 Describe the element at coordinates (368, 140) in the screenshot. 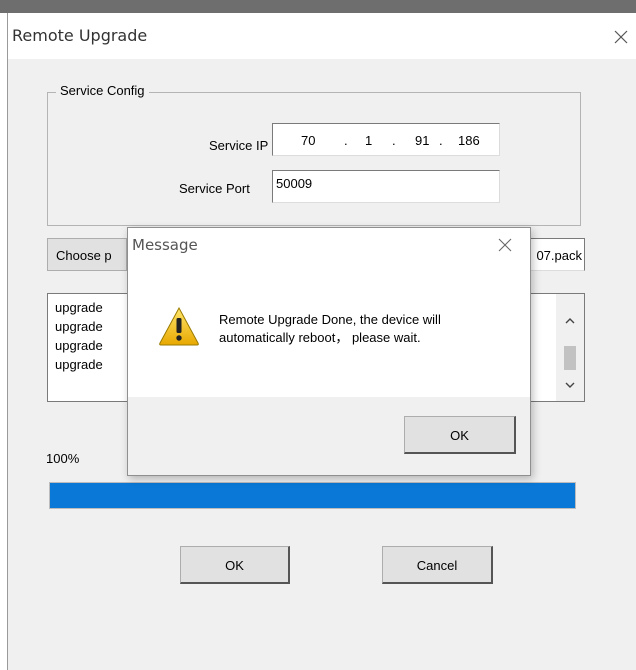

I see `ip-octet-2: 1` at that location.